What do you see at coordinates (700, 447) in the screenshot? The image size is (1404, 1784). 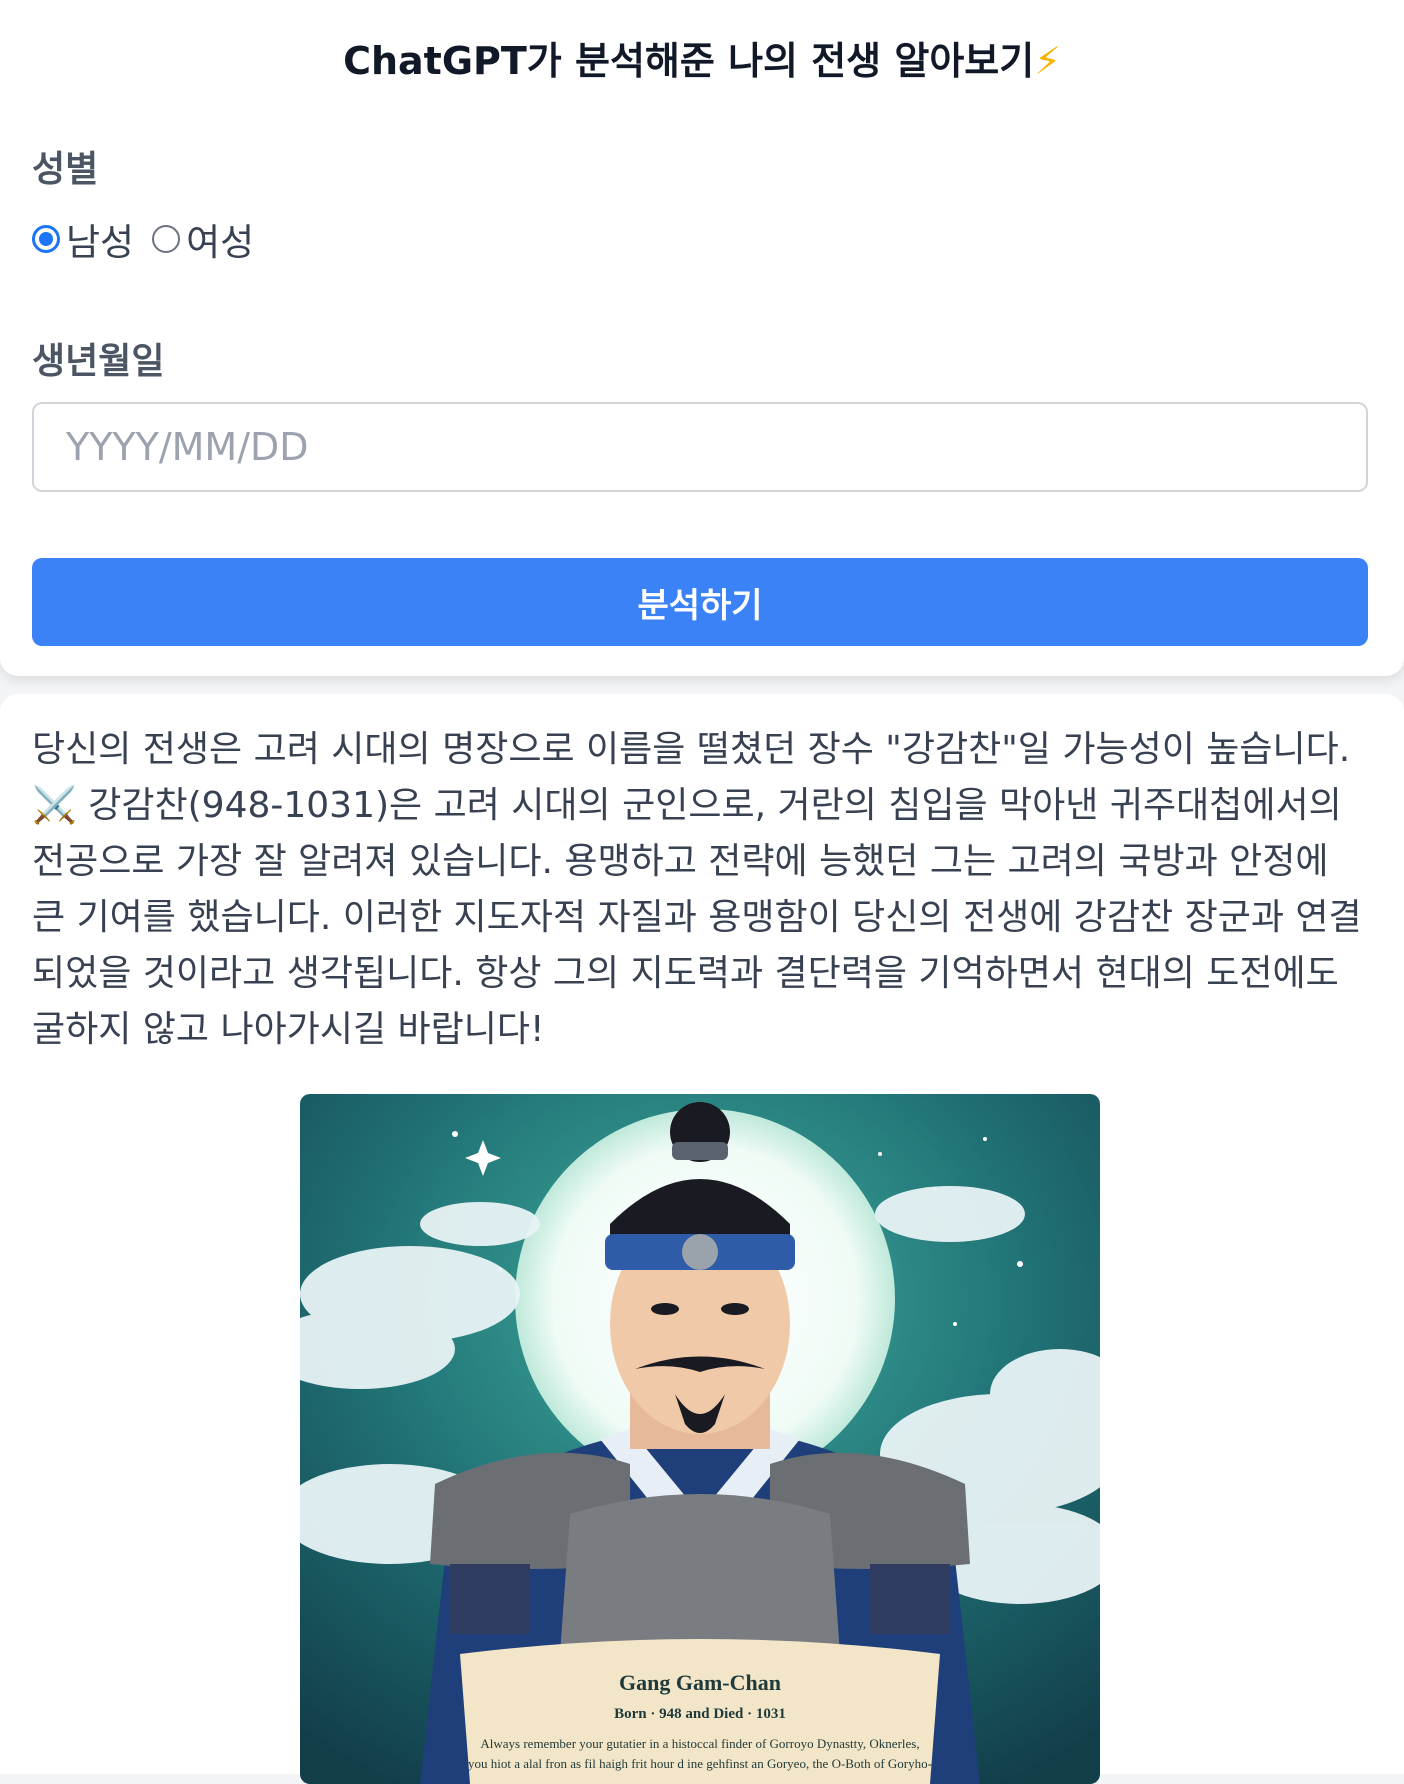 I see `birthdate-input` at bounding box center [700, 447].